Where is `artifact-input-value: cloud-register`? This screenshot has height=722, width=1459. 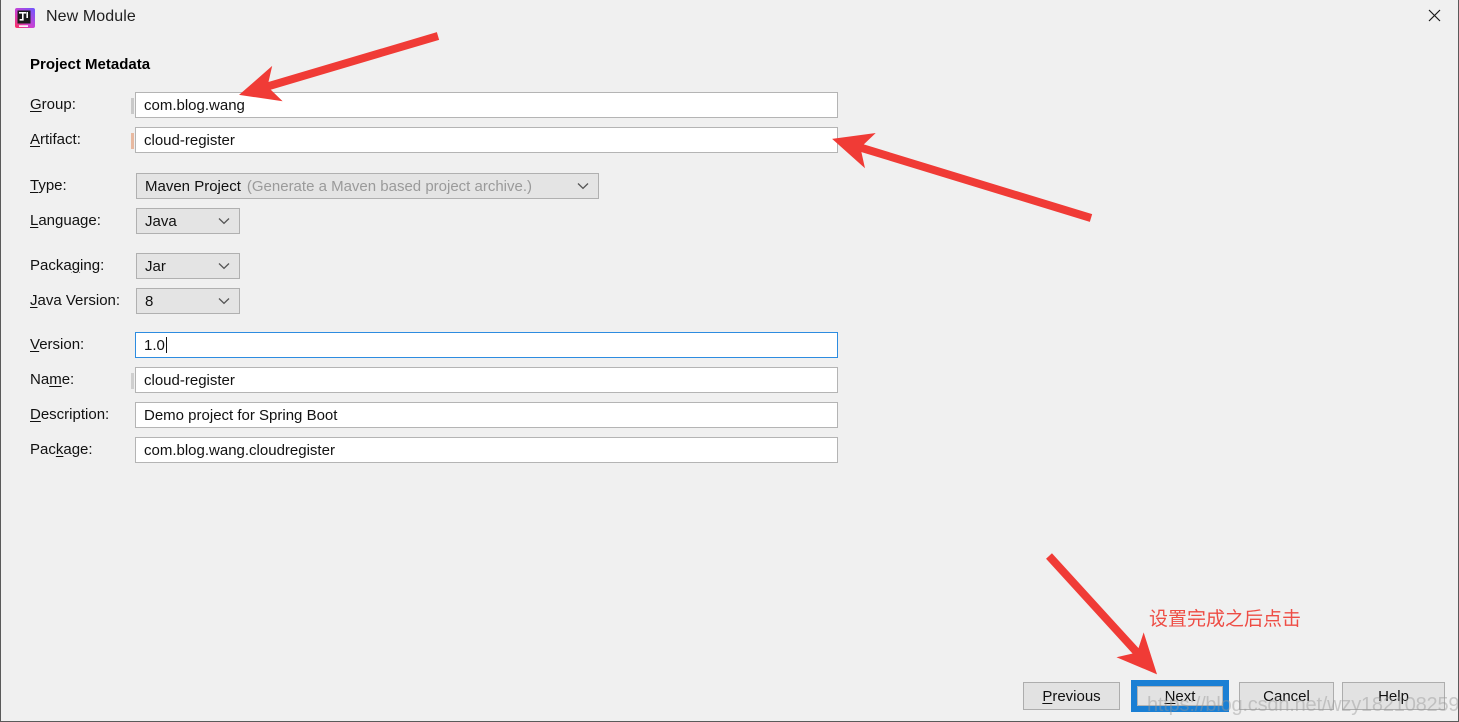
artifact-input-value: cloud-register is located at coordinates (189, 140).